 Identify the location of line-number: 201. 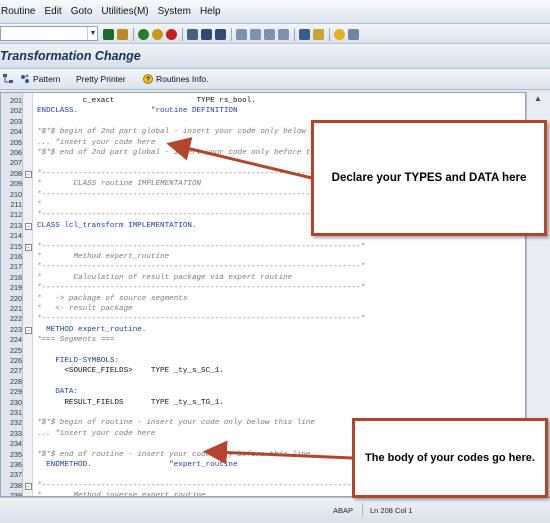
(16, 100).